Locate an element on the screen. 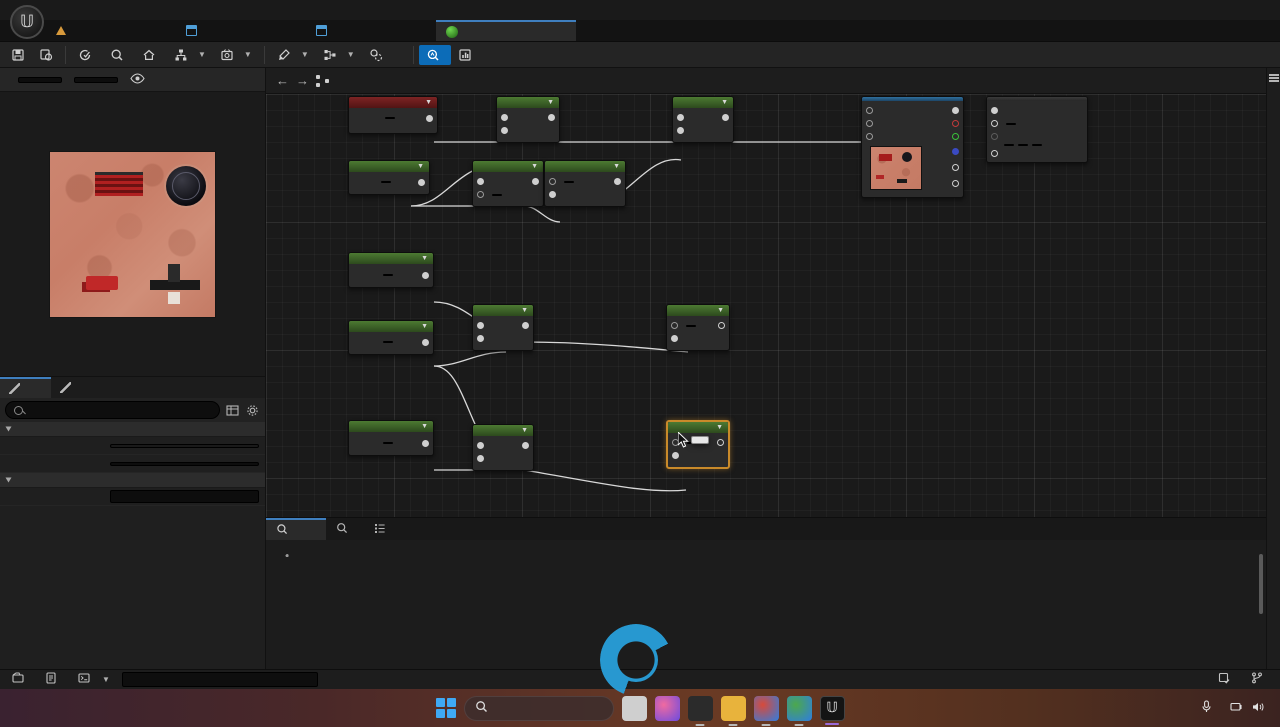 The width and height of the screenshot is (1280, 727). taskbar-app-epic is located at coordinates (700, 710).